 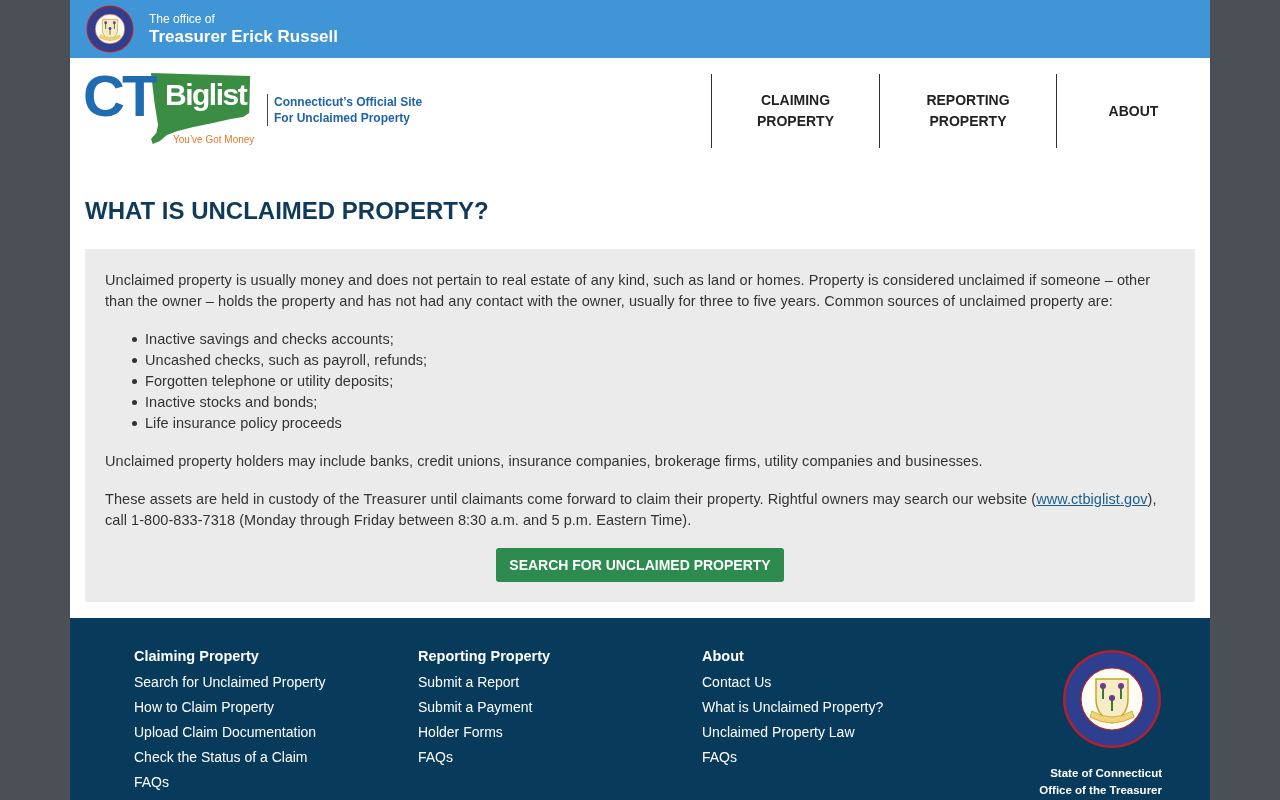 I want to click on footer-link: Submit a Payment, so click(x=475, y=707).